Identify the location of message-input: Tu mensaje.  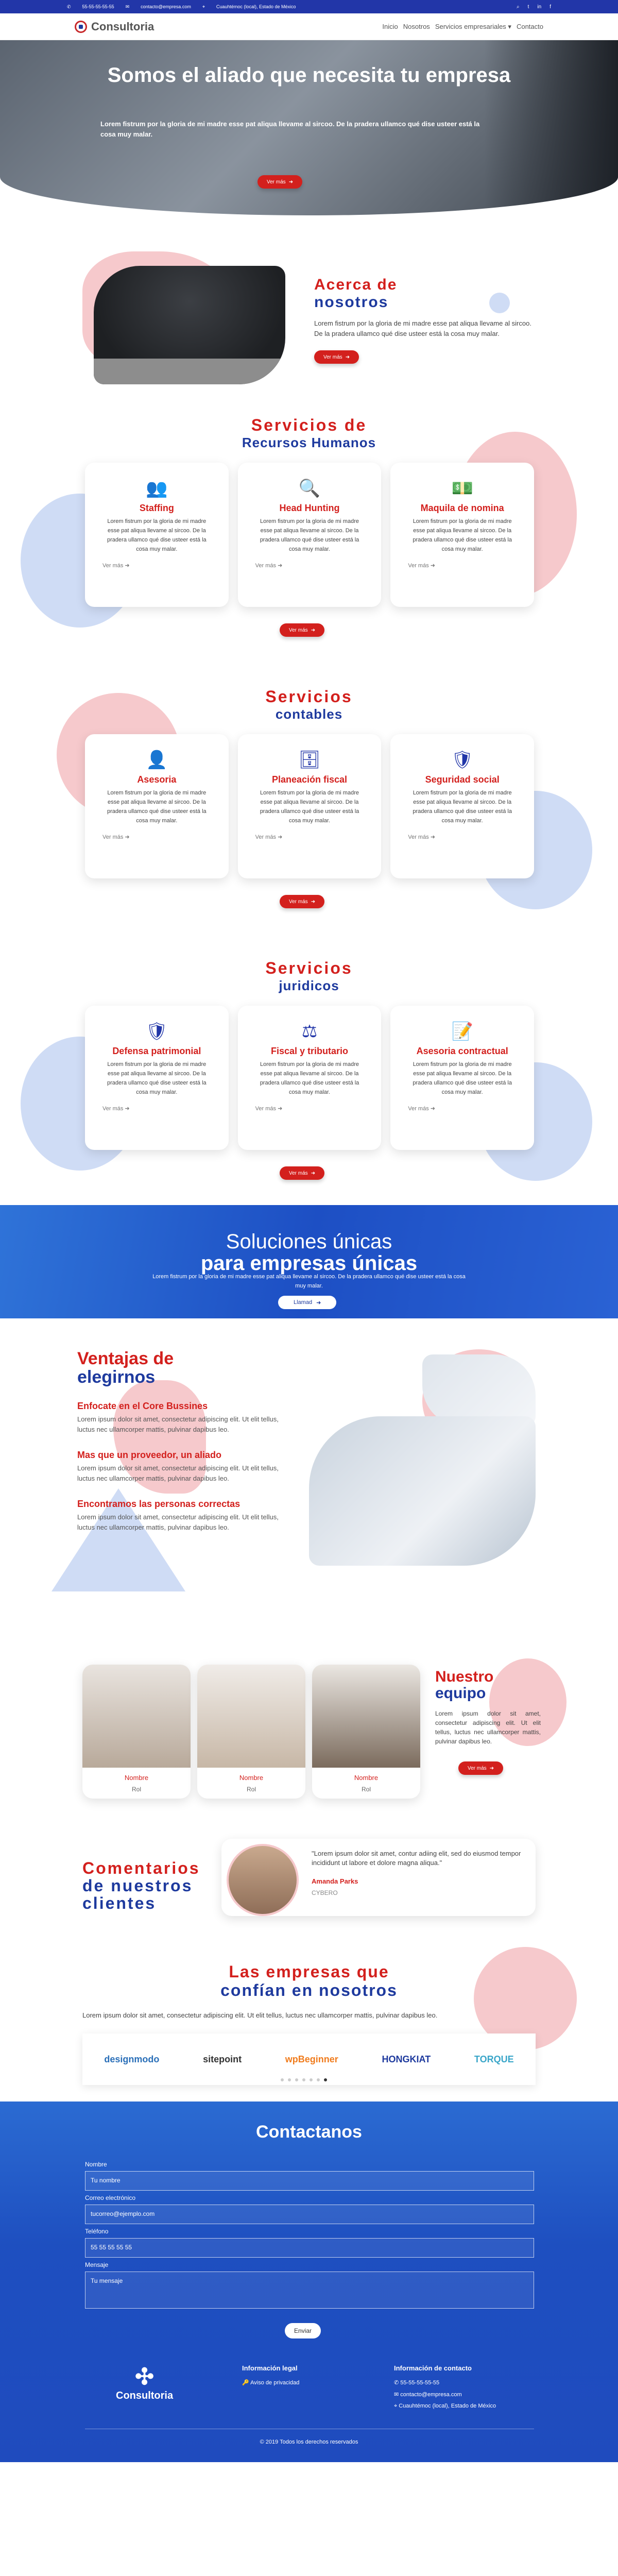
(309, 2290).